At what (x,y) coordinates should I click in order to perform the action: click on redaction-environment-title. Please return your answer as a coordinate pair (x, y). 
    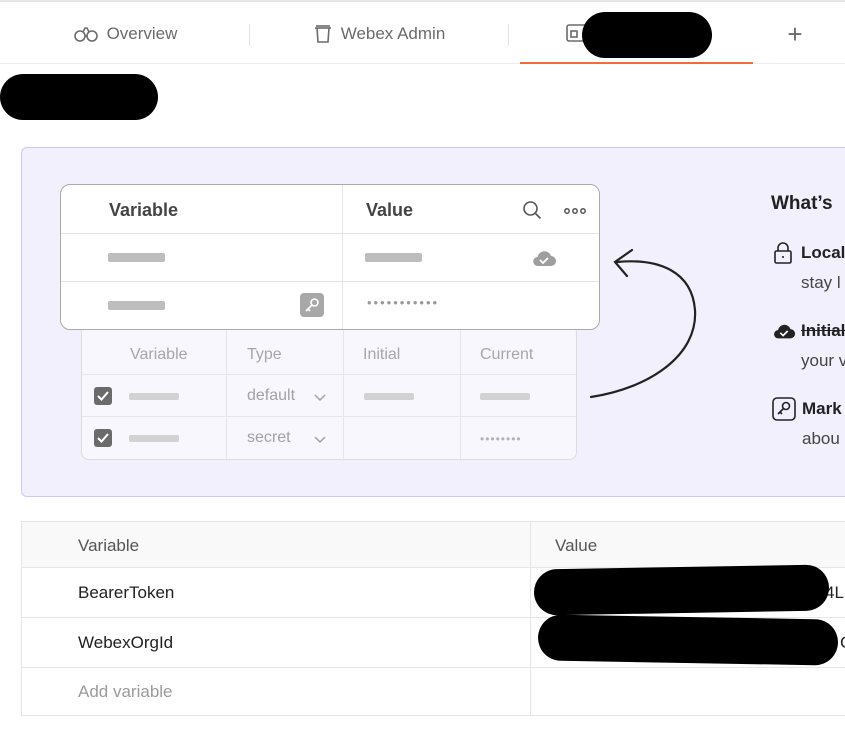
    Looking at the image, I should click on (79, 97).